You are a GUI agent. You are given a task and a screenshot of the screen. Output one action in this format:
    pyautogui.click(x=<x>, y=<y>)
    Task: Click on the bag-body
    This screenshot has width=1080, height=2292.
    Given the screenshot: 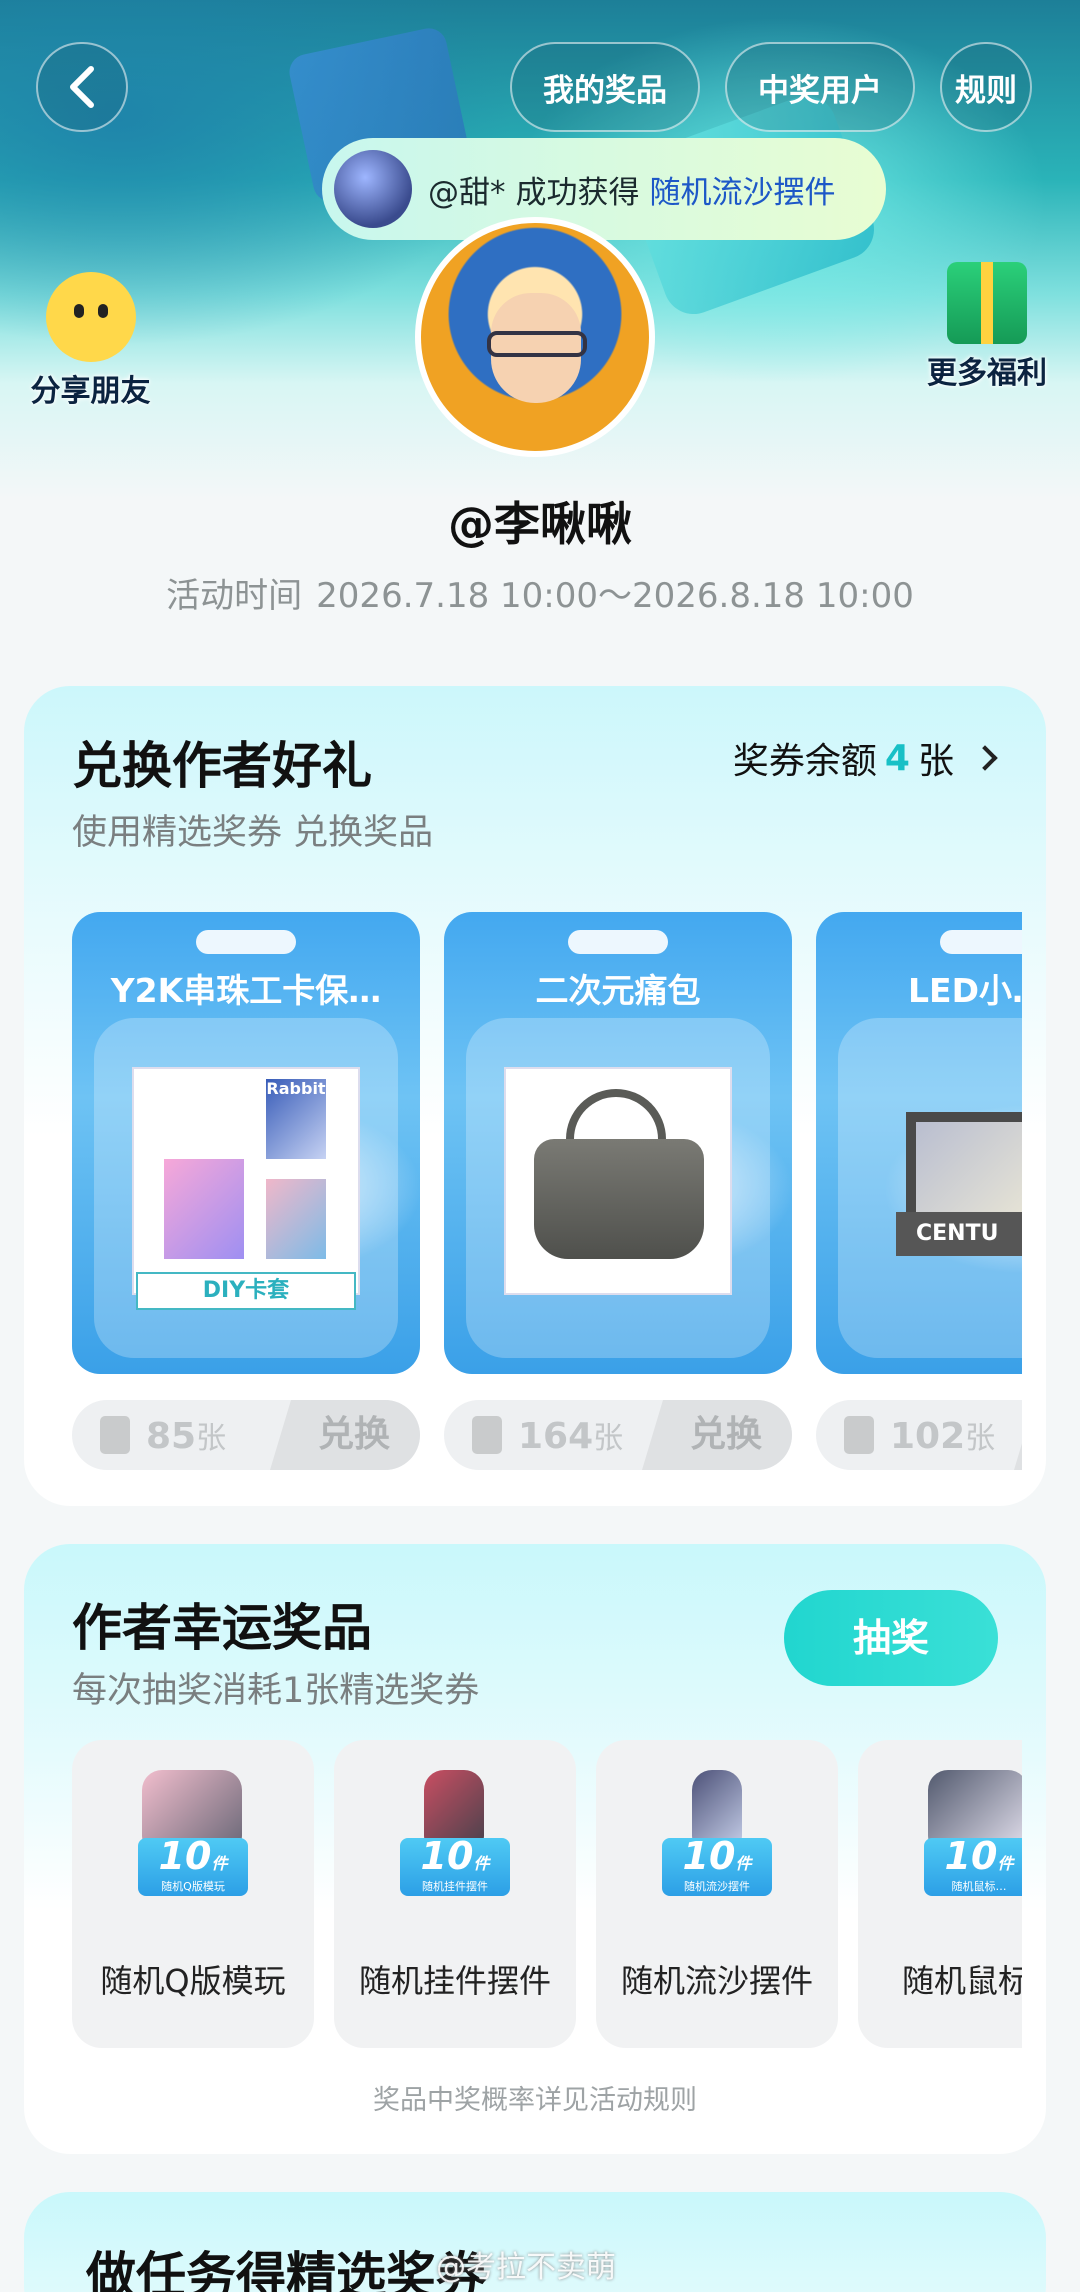 What is the action you would take?
    pyautogui.click(x=619, y=1199)
    